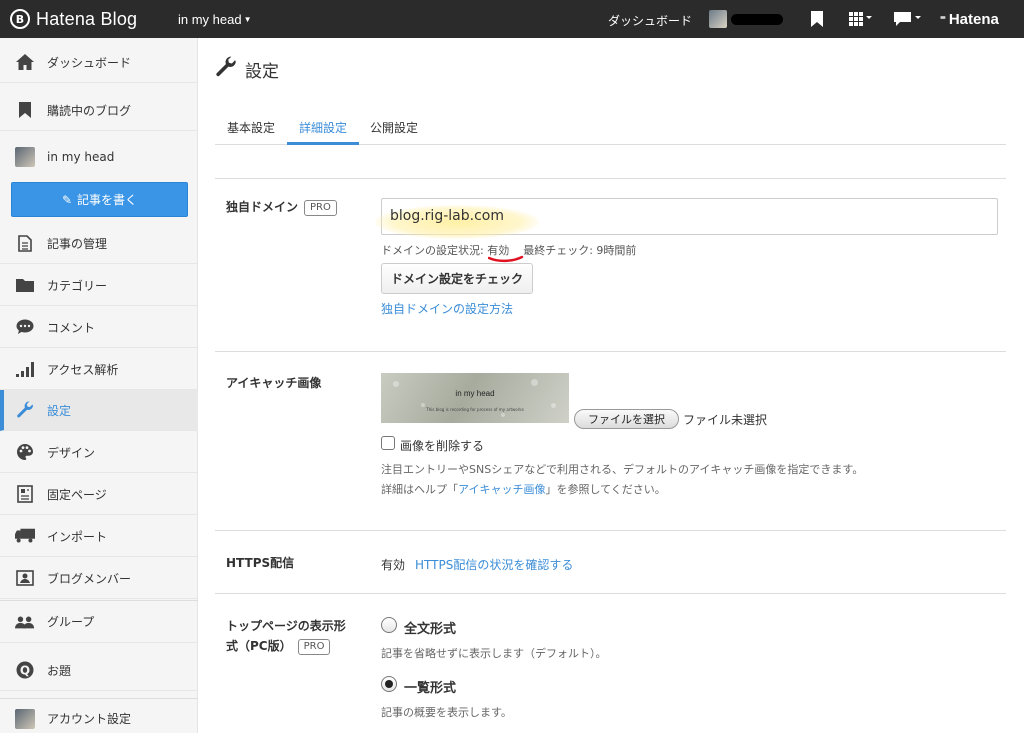 The image size is (1024, 733). Describe the element at coordinates (447, 308) in the screenshot. I see `domain-help-link: 独自ドメインの設定方法` at that location.